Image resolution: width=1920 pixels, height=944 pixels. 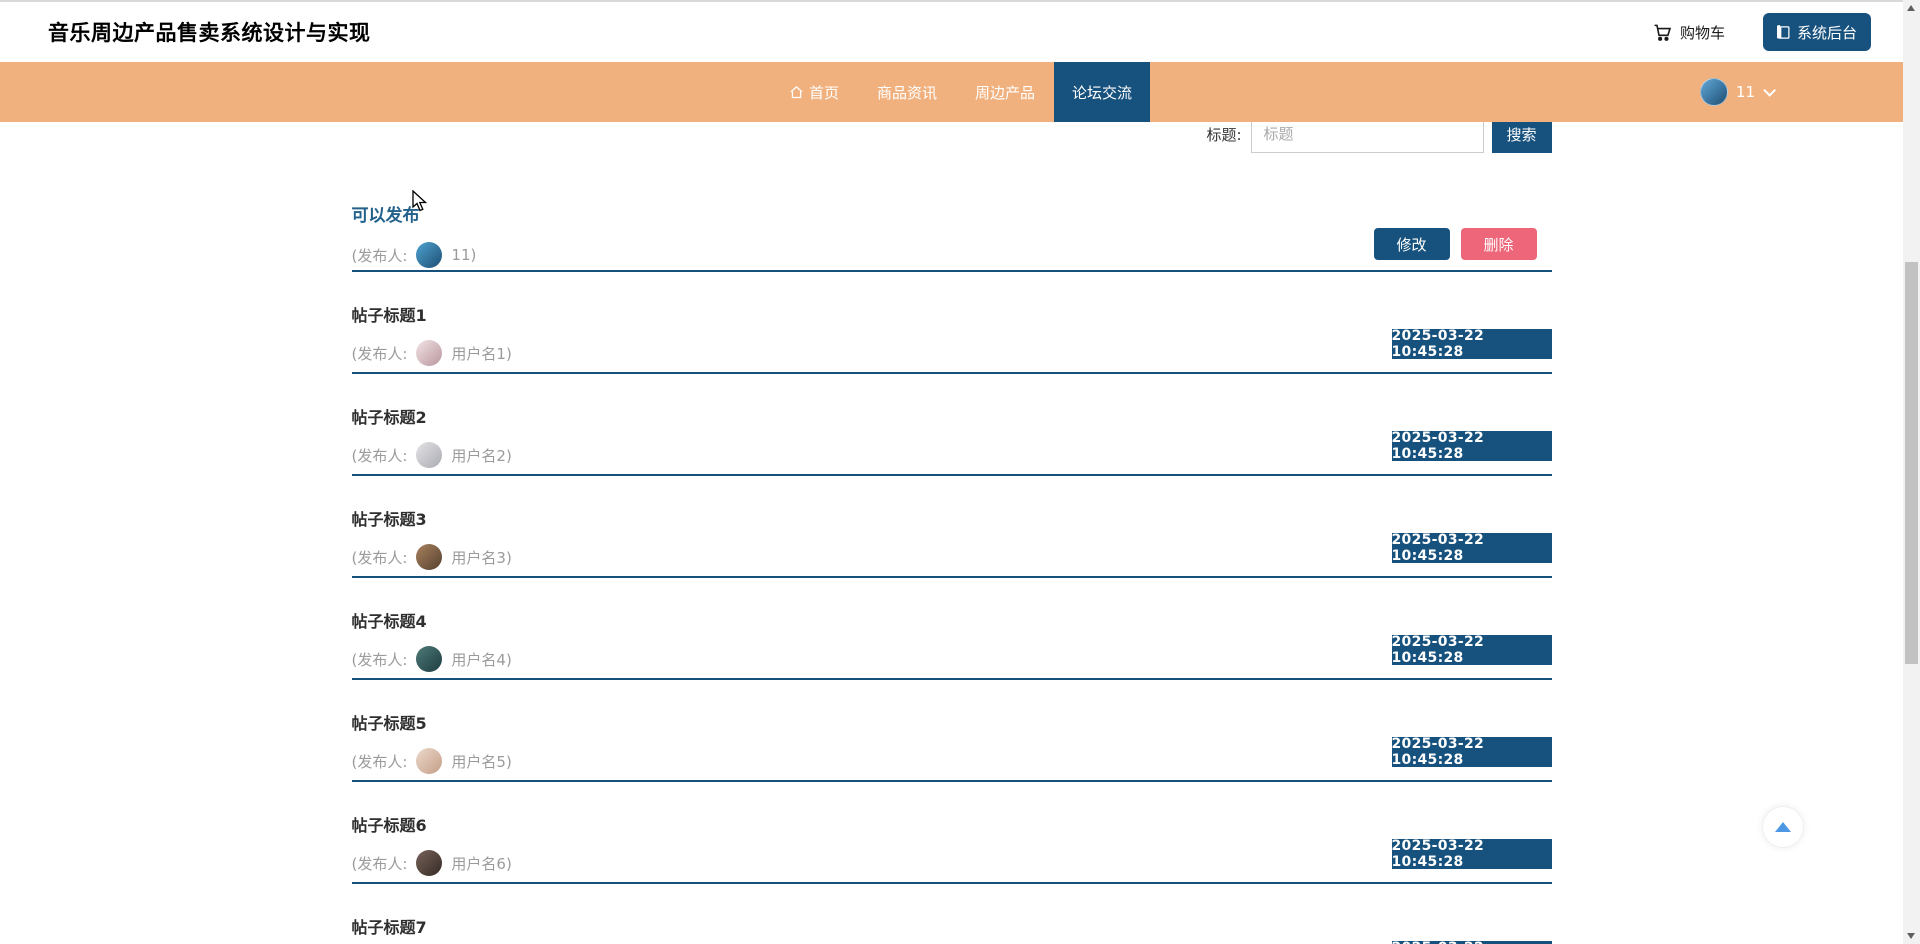 What do you see at coordinates (1769, 90) in the screenshot?
I see `chevron-down-icon` at bounding box center [1769, 90].